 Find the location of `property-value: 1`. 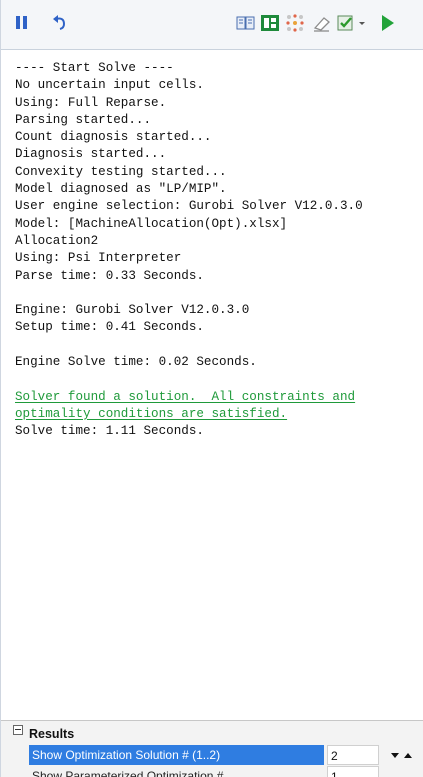

property-value: 1 is located at coordinates (353, 771).